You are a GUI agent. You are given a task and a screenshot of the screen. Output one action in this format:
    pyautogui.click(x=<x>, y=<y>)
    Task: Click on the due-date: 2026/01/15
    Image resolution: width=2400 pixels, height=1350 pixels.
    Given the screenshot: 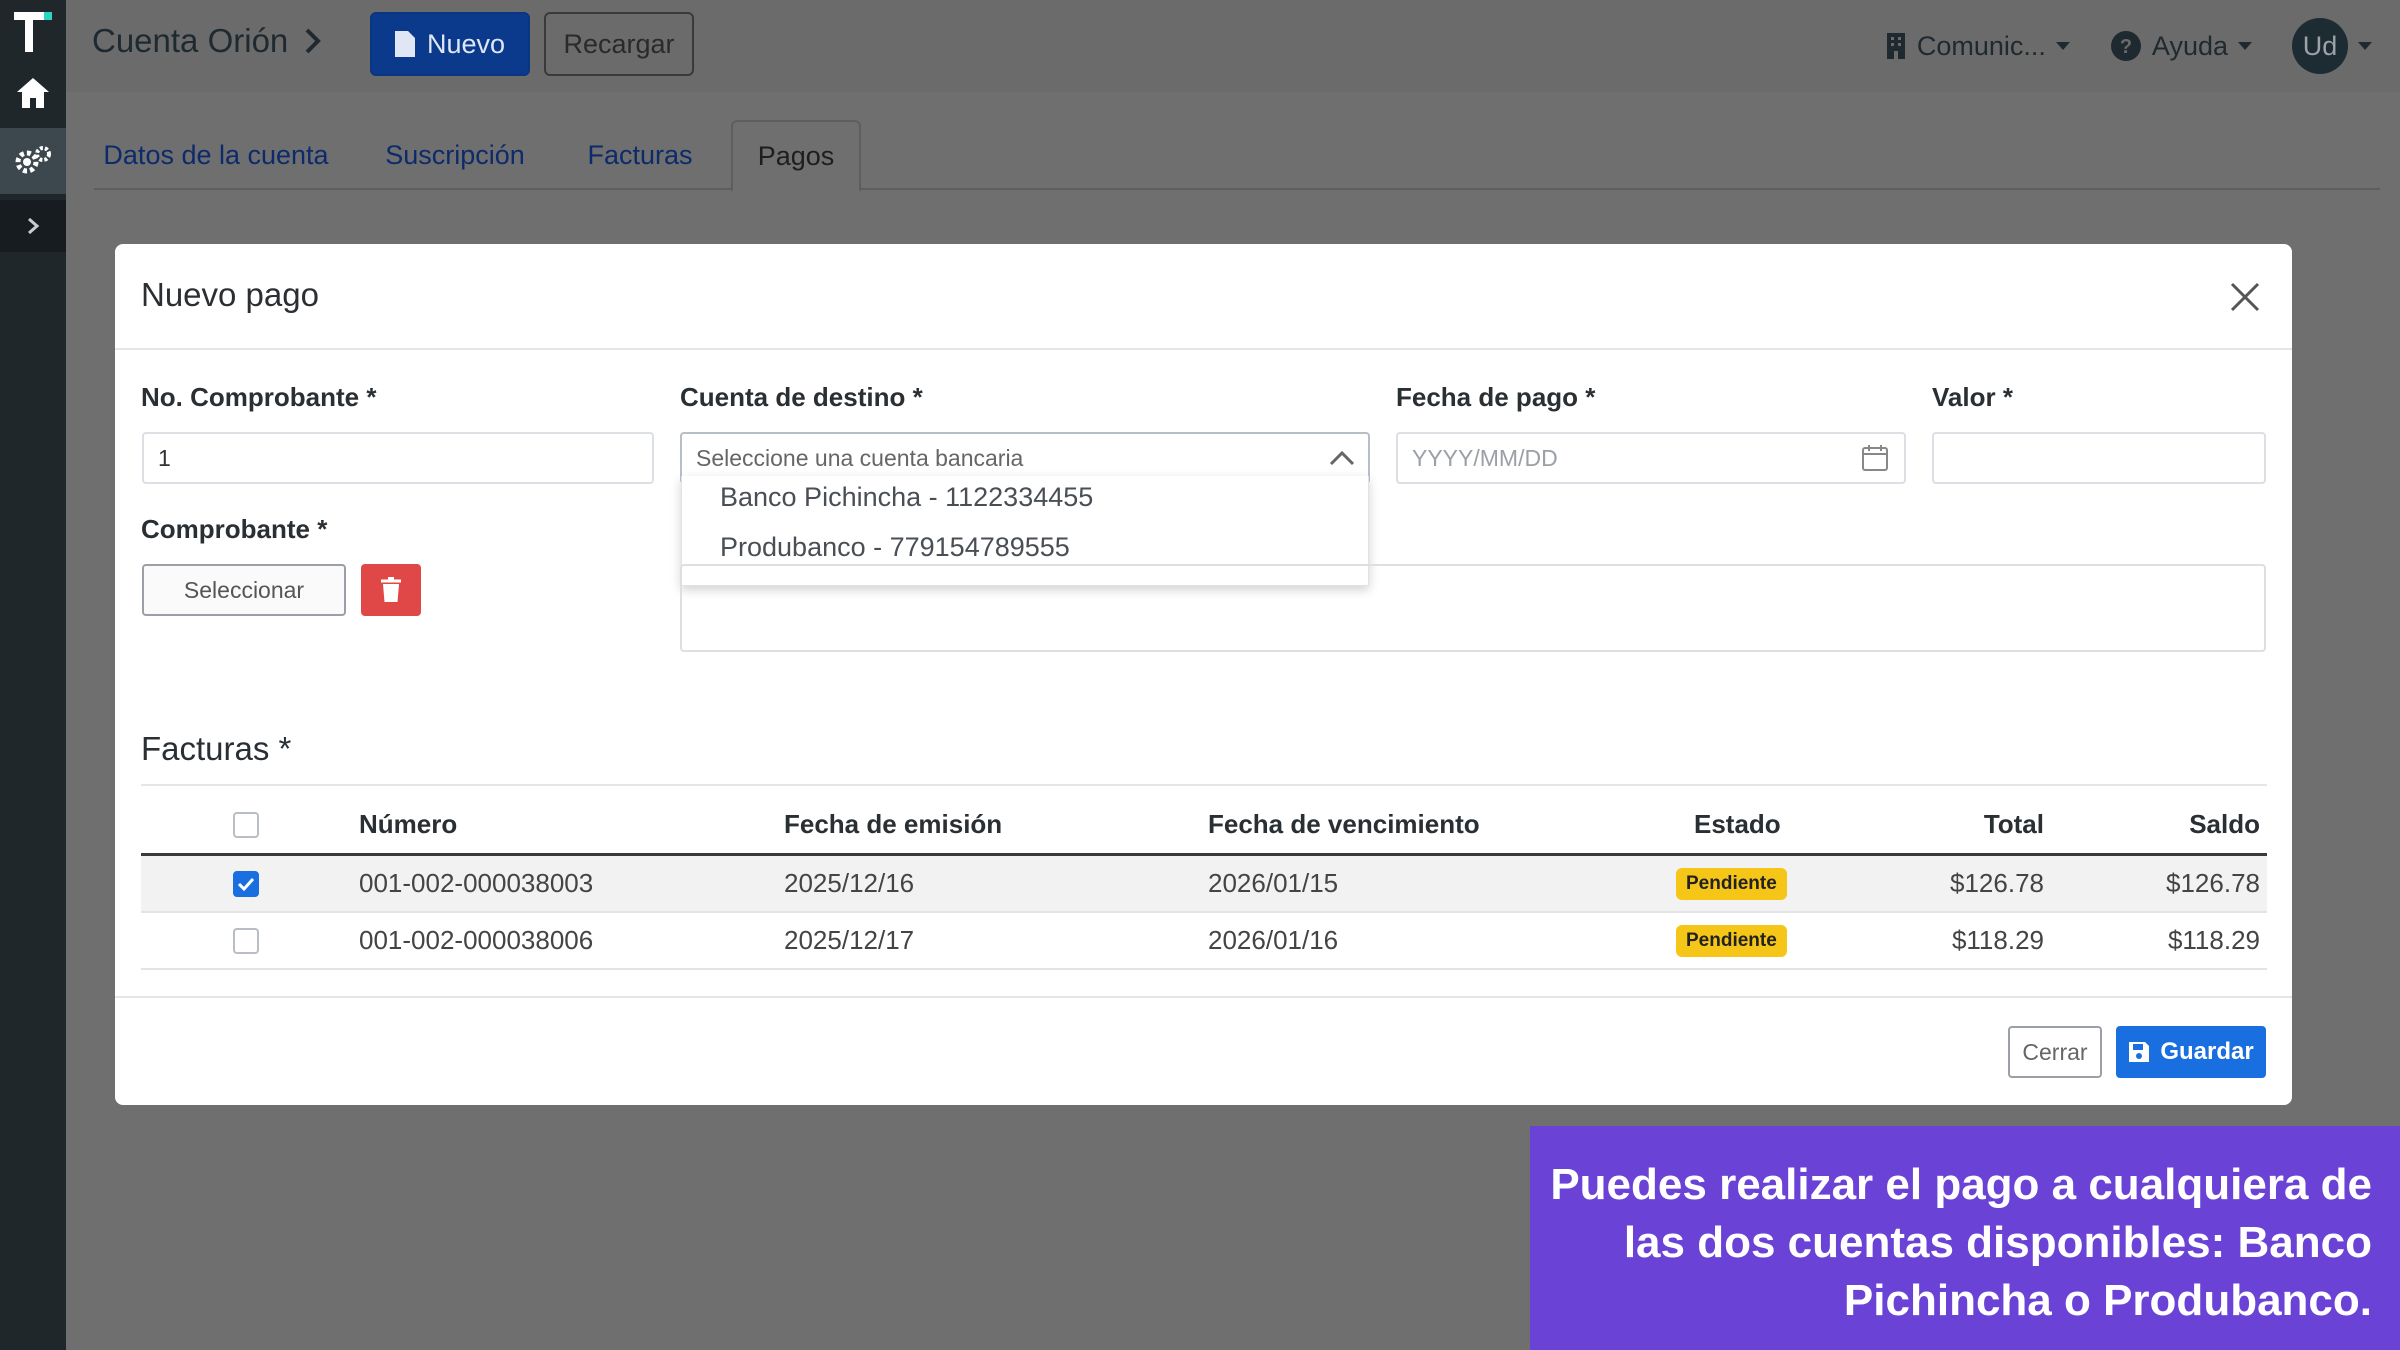 What is the action you would take?
    pyautogui.click(x=1273, y=883)
    